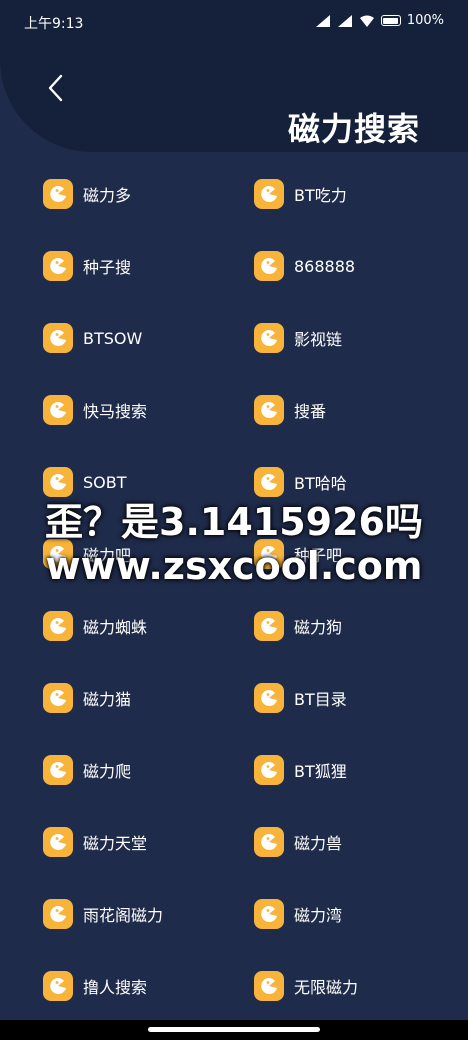  I want to click on status-bar: 上午9:13 100%, so click(234, 22).